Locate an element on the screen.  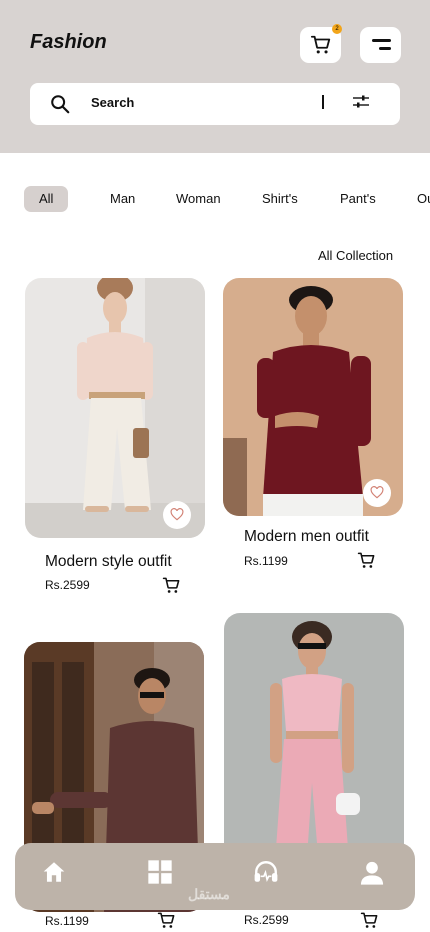
category-tabs: All Man Woman Shirt's Pant's Ou is located at coordinates (215, 200).